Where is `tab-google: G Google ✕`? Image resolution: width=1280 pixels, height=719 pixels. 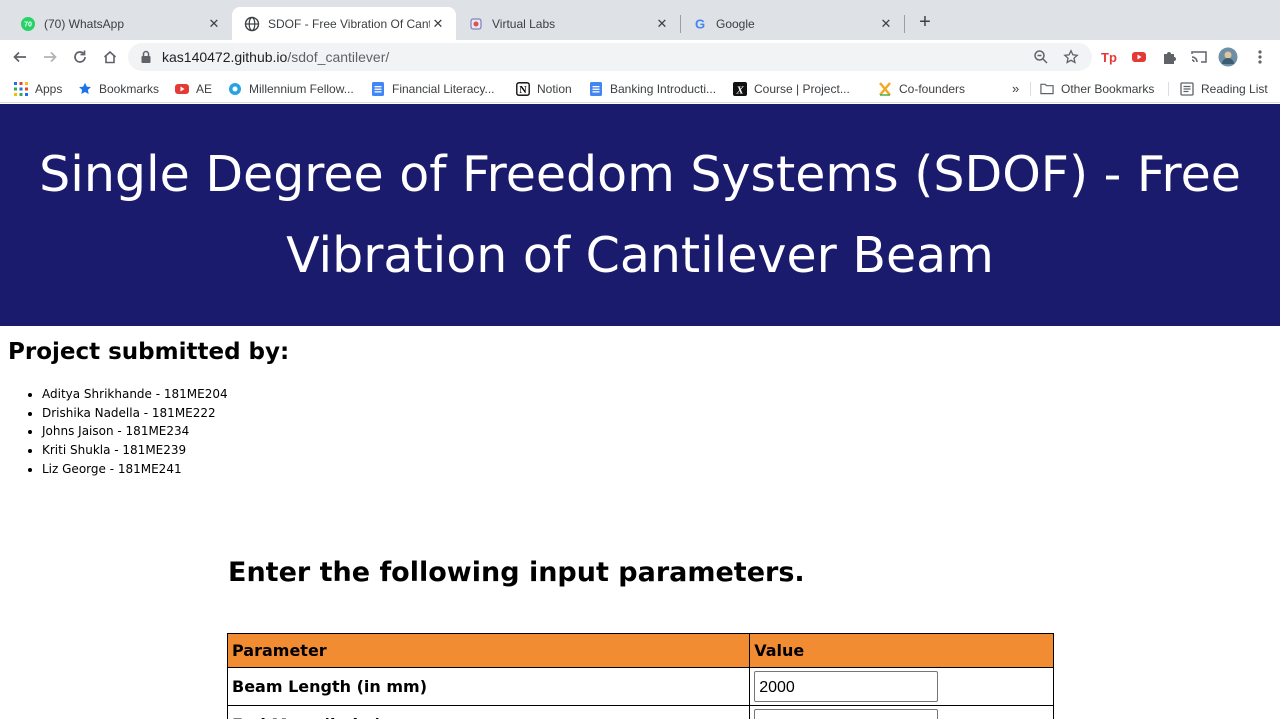 tab-google: G Google ✕ is located at coordinates (792, 23).